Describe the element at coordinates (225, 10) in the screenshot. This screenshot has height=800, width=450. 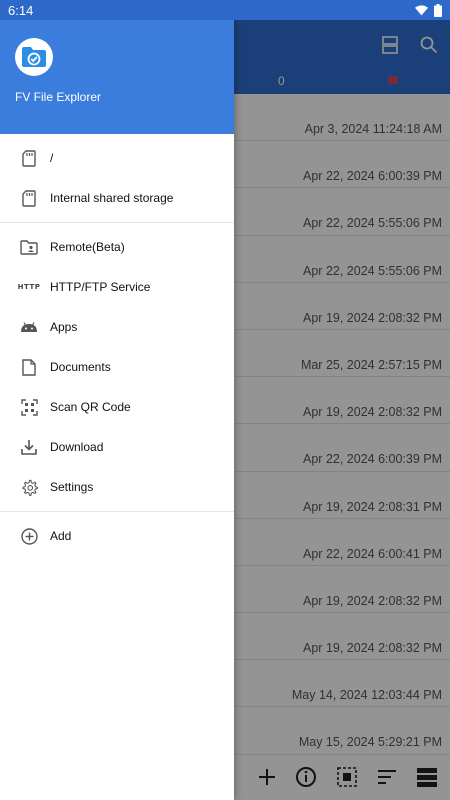
I see `status-bar: 6:14` at that location.